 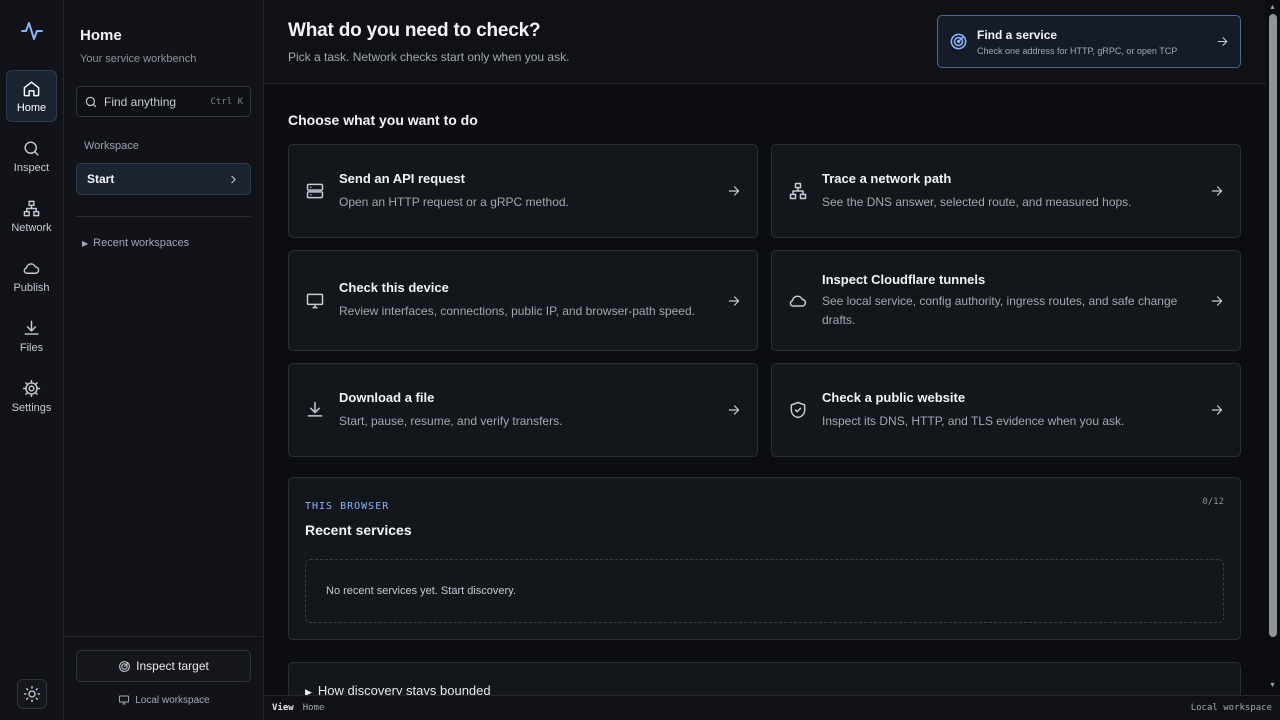 What do you see at coordinates (140, 101) in the screenshot?
I see `search-placeholder: Find anything` at bounding box center [140, 101].